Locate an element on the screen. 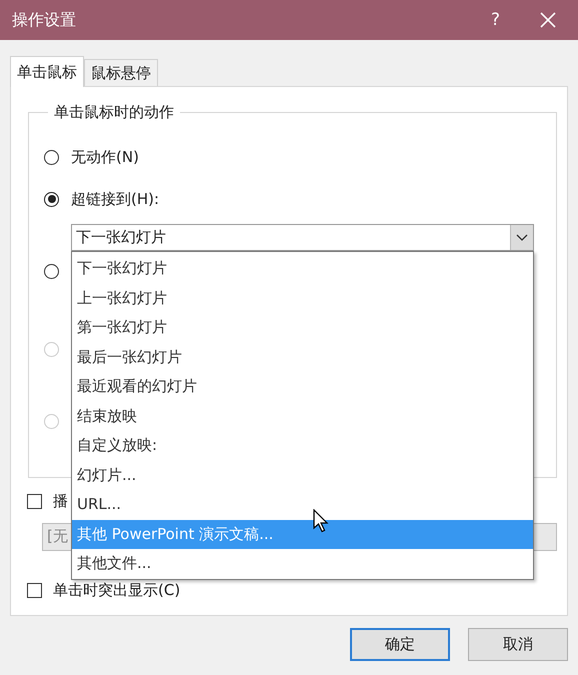  chevron-icon is located at coordinates (522, 238).